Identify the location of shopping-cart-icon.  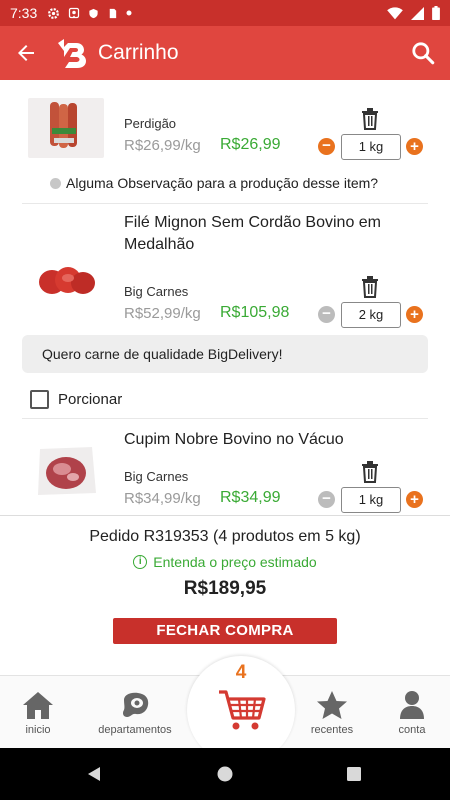
(242, 710).